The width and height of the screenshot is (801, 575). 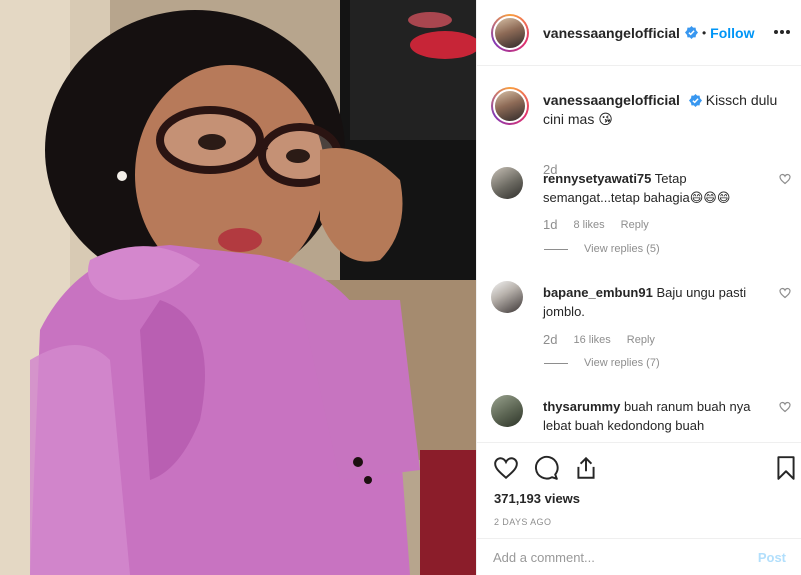 What do you see at coordinates (510, 106) in the screenshot?
I see `caption-avatar` at bounding box center [510, 106].